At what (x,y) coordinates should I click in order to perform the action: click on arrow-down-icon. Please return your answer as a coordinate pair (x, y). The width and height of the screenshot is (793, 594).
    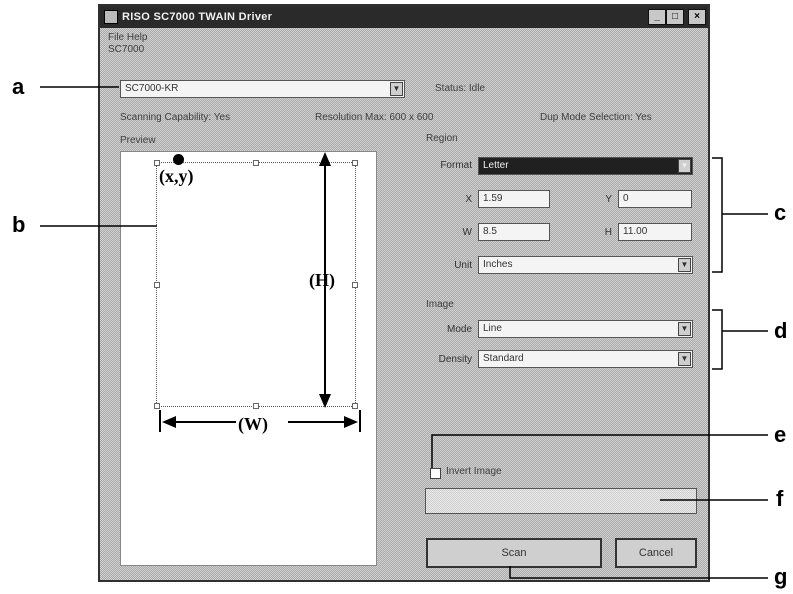
    Looking at the image, I should click on (325, 401).